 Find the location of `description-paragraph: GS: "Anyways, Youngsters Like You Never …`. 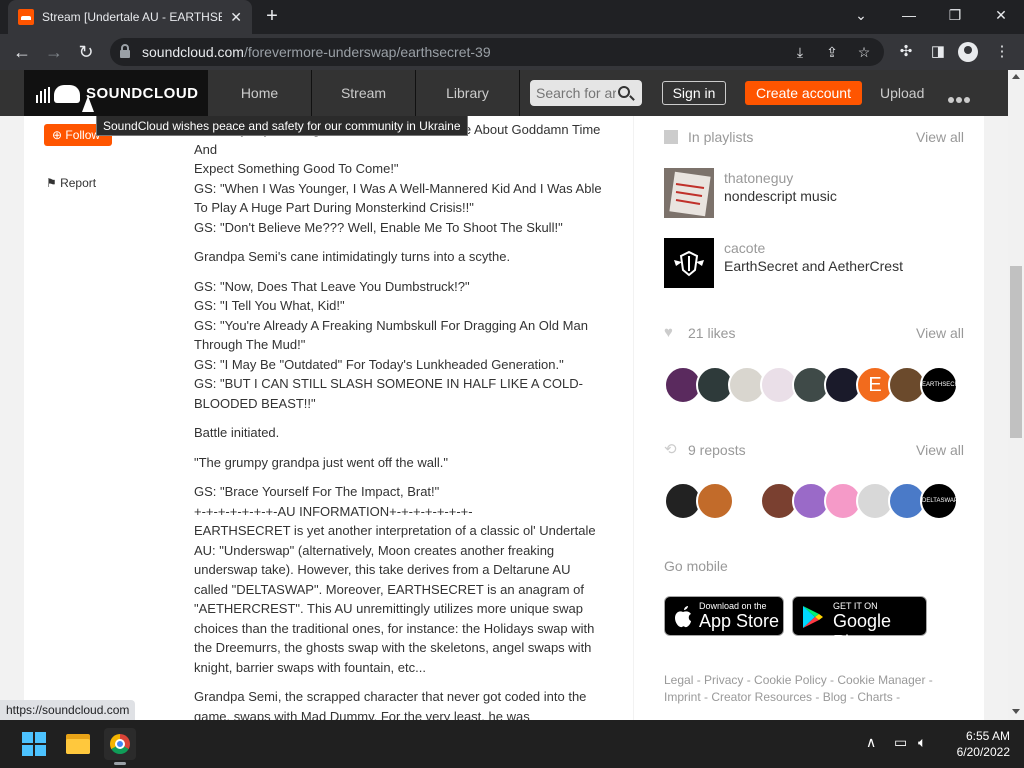

description-paragraph: GS: "Anyways, Youngsters Like You Never … is located at coordinates (398, 178).